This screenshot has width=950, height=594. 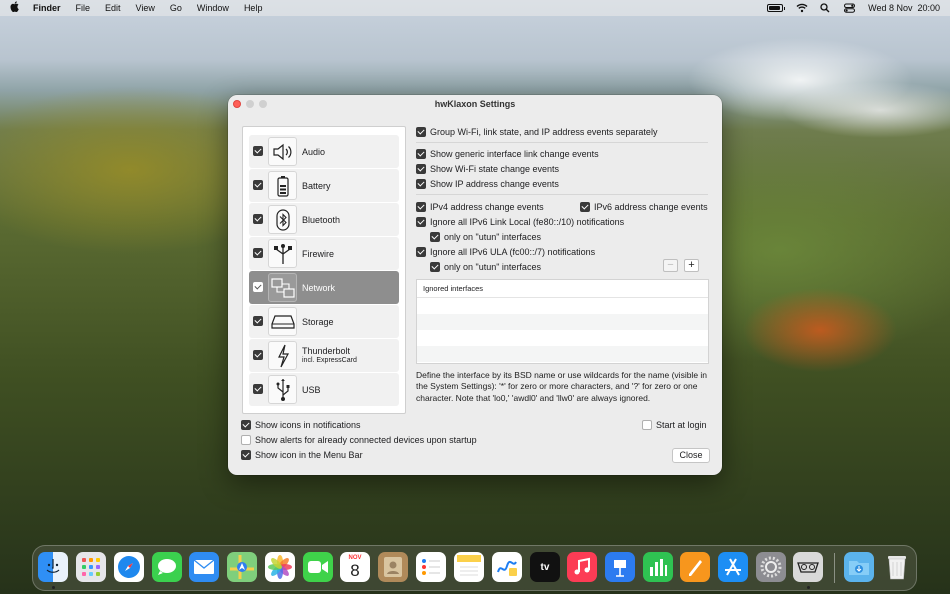 I want to click on divider, so click(x=562, y=142).